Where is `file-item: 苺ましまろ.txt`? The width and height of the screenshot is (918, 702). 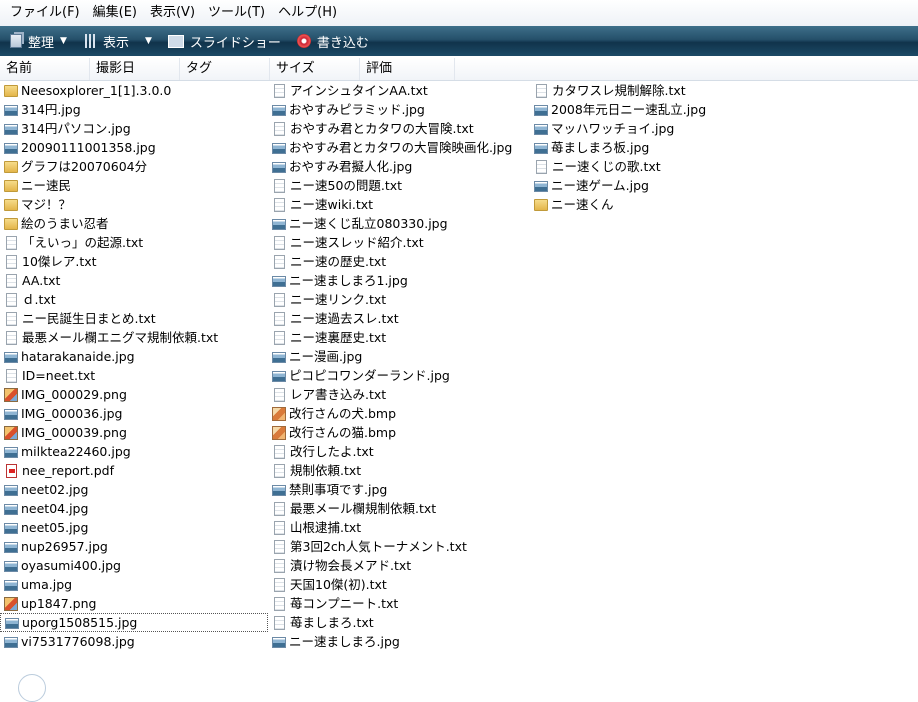 file-item: 苺ましまろ.txt is located at coordinates (401, 622).